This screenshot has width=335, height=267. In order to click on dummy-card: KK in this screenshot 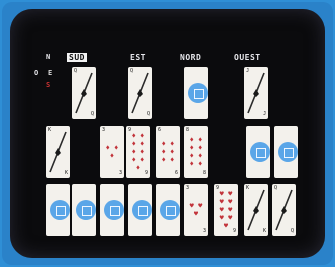, I will do `click(58, 152)`.